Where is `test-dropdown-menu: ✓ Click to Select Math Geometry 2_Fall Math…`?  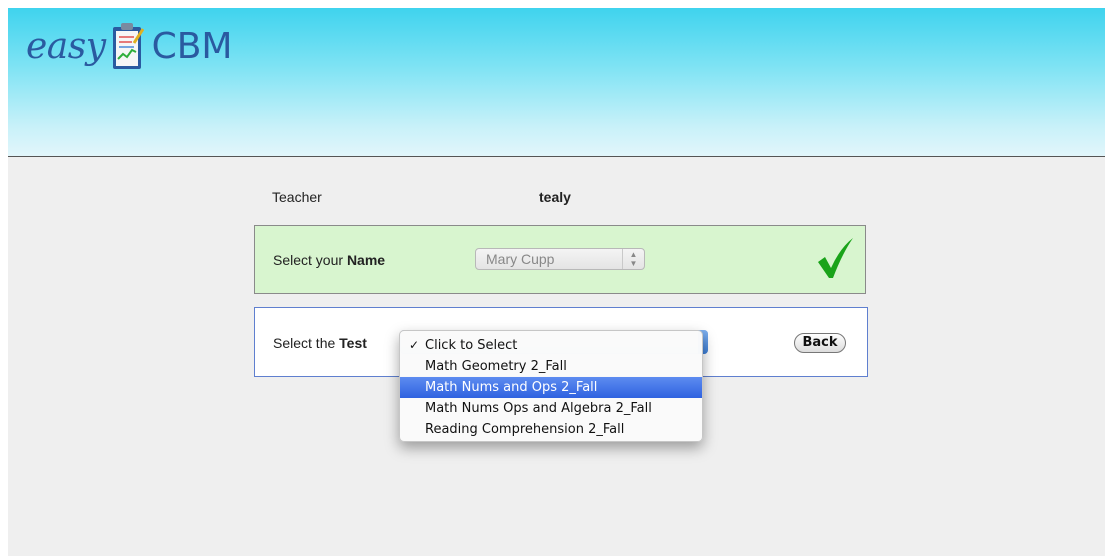
test-dropdown-menu: ✓ Click to Select Math Geometry 2_Fall Math… is located at coordinates (551, 386).